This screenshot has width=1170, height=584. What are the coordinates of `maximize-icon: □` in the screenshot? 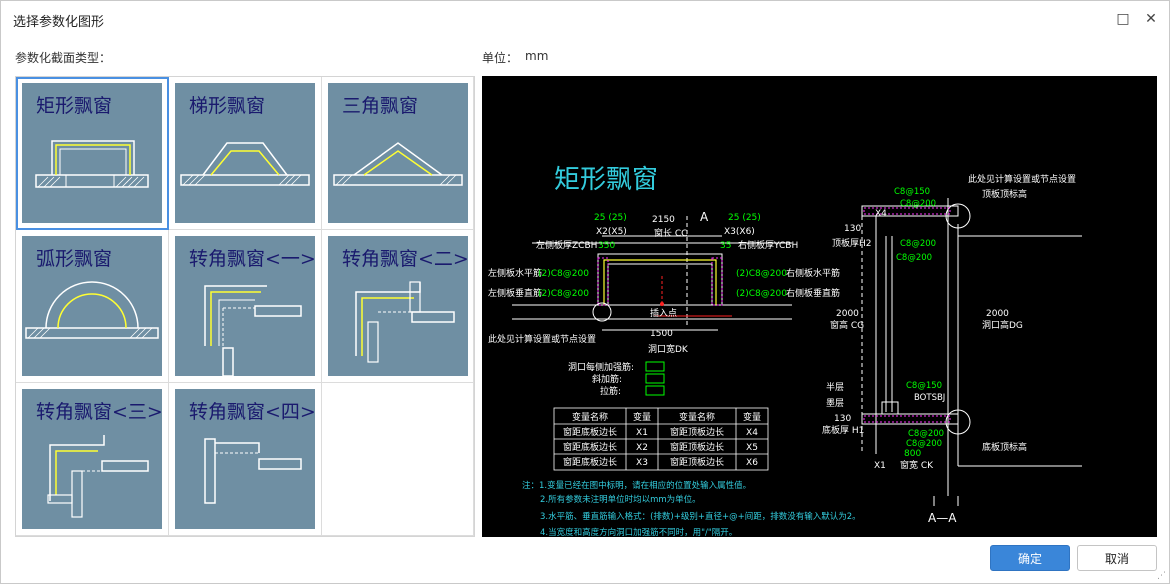 It's located at (1123, 19).